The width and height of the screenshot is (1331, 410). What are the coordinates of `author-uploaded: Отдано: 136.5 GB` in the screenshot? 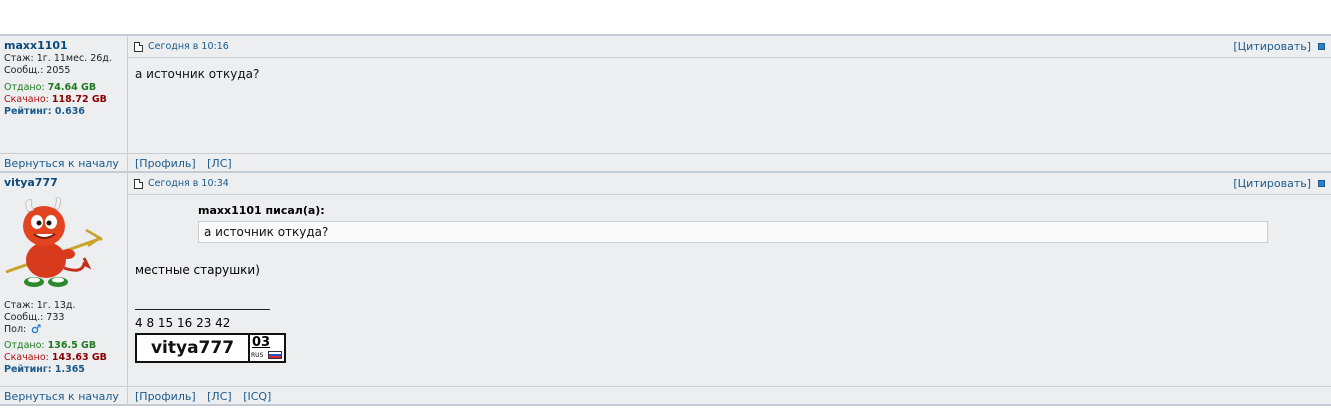 It's located at (50, 345).